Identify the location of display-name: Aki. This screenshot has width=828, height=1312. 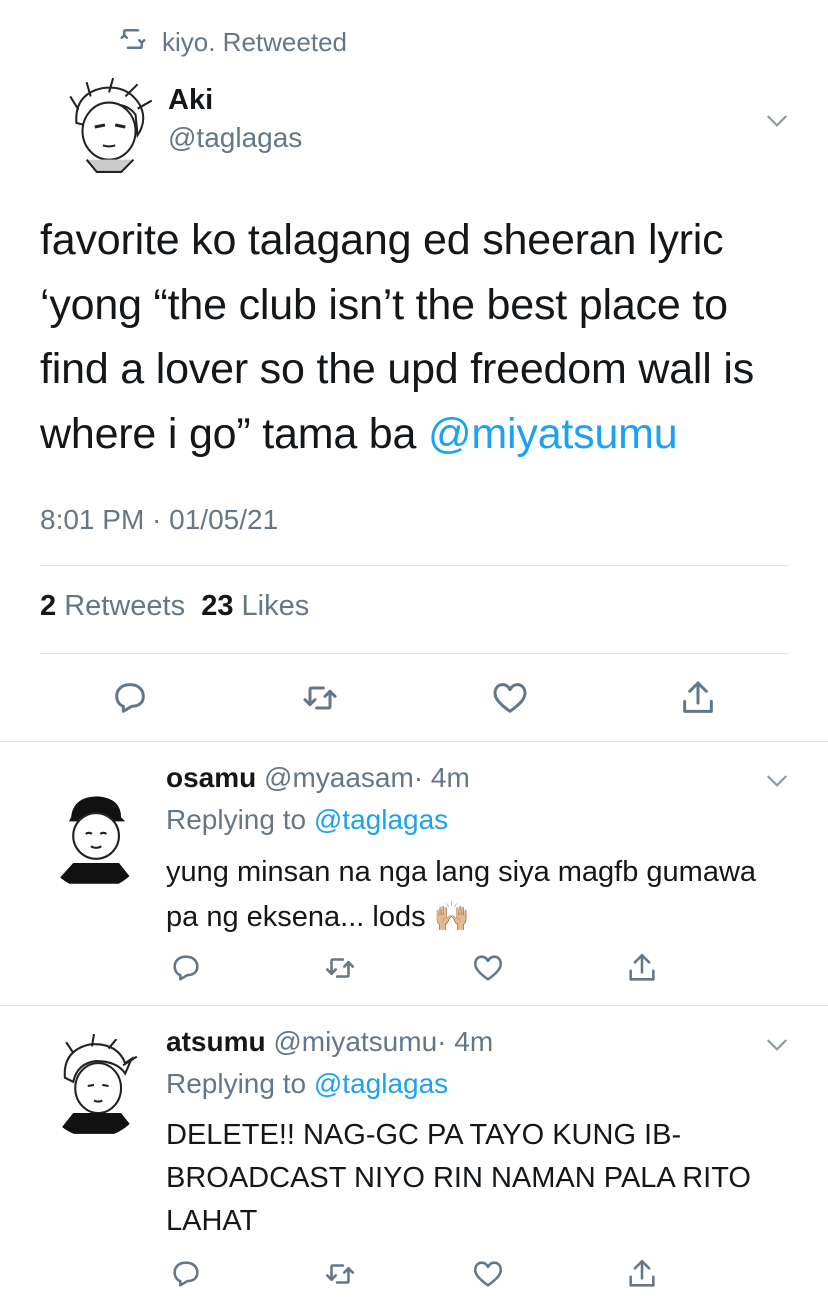
(190, 100).